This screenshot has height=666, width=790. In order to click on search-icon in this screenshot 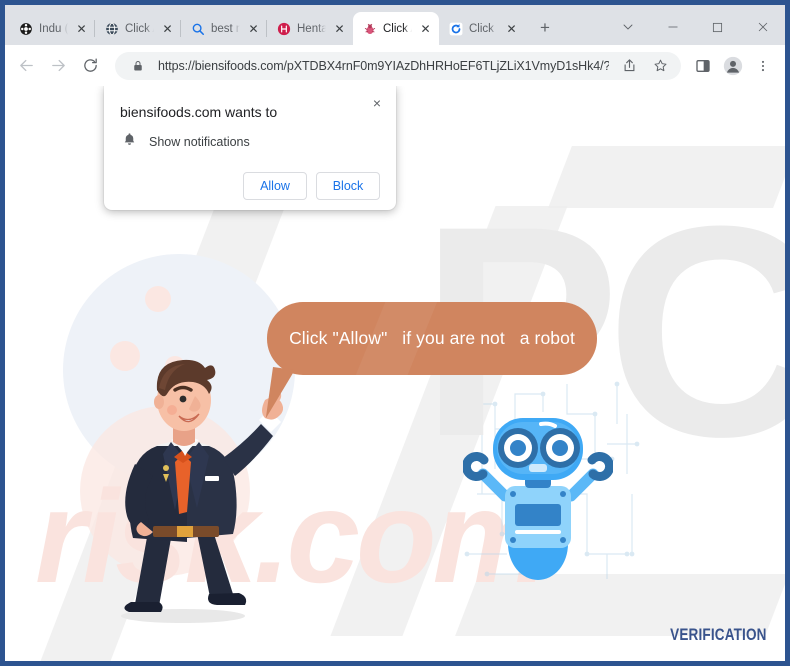, I will do `click(197, 28)`.